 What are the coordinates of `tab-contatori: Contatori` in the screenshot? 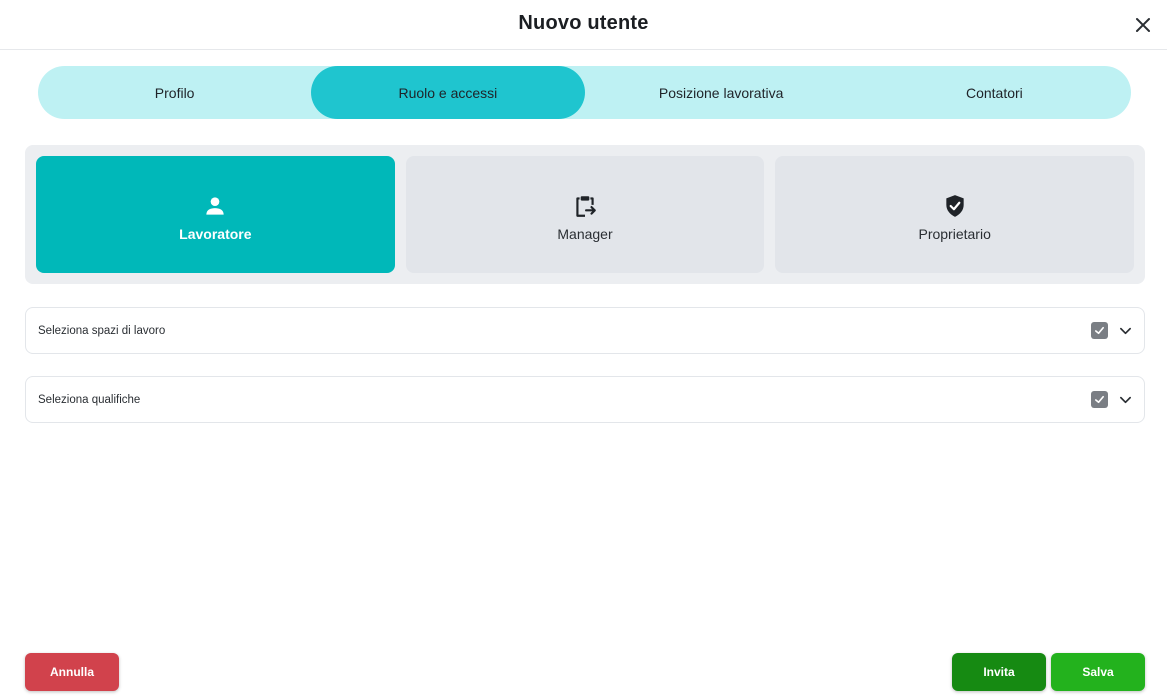 It's located at (994, 92).